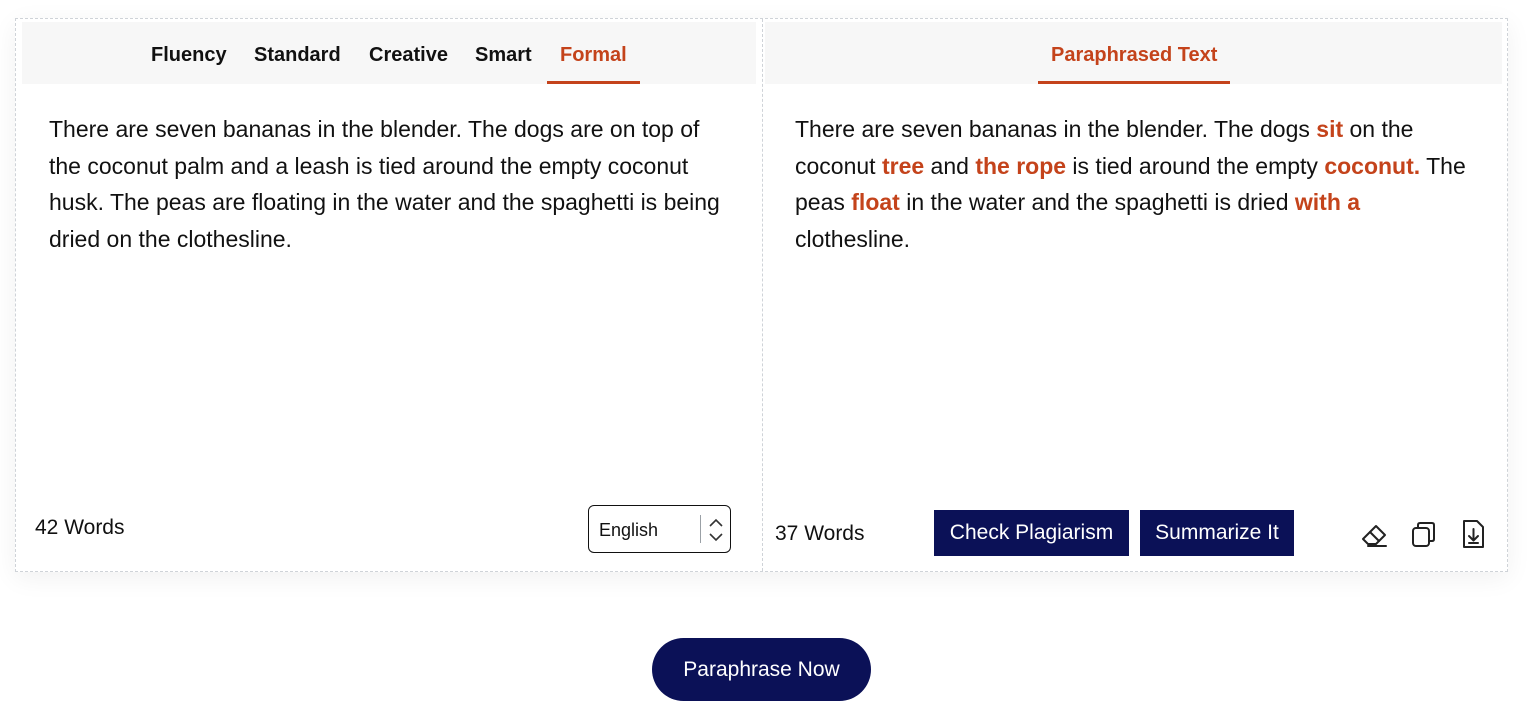 The height and width of the screenshot is (728, 1535). What do you see at coordinates (80, 527) in the screenshot?
I see `input-word-count: 42 Words` at bounding box center [80, 527].